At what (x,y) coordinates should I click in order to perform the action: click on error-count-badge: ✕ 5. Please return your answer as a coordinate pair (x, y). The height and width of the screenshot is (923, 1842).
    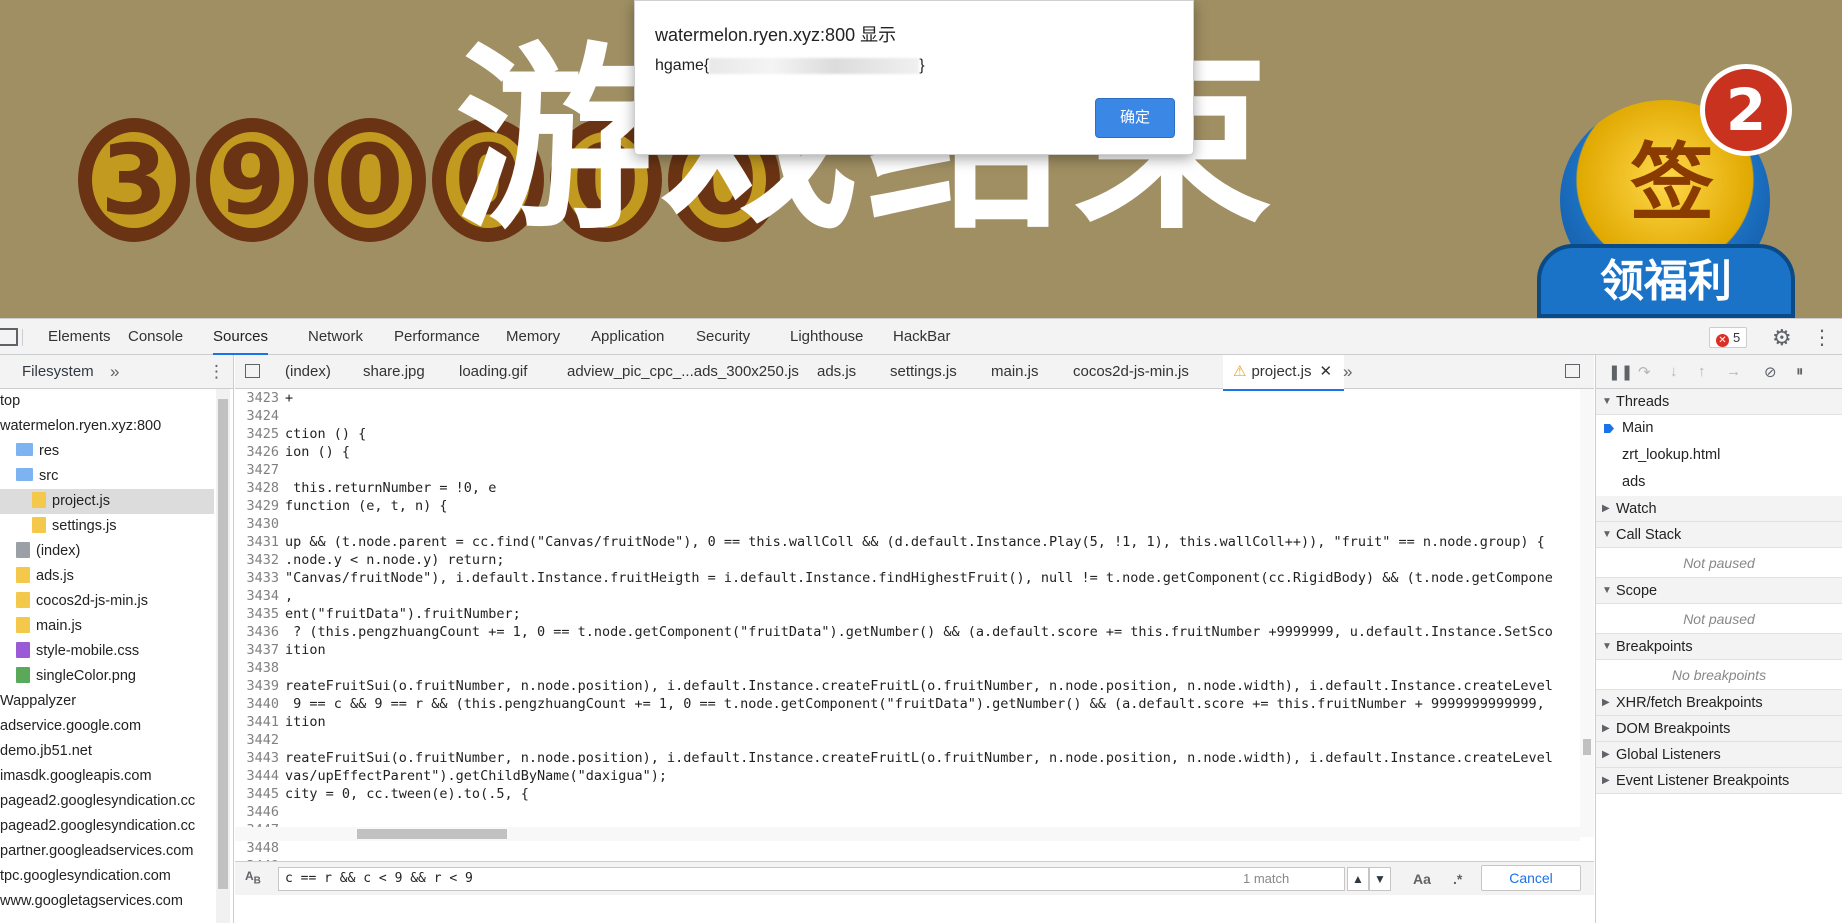
    Looking at the image, I should click on (1728, 337).